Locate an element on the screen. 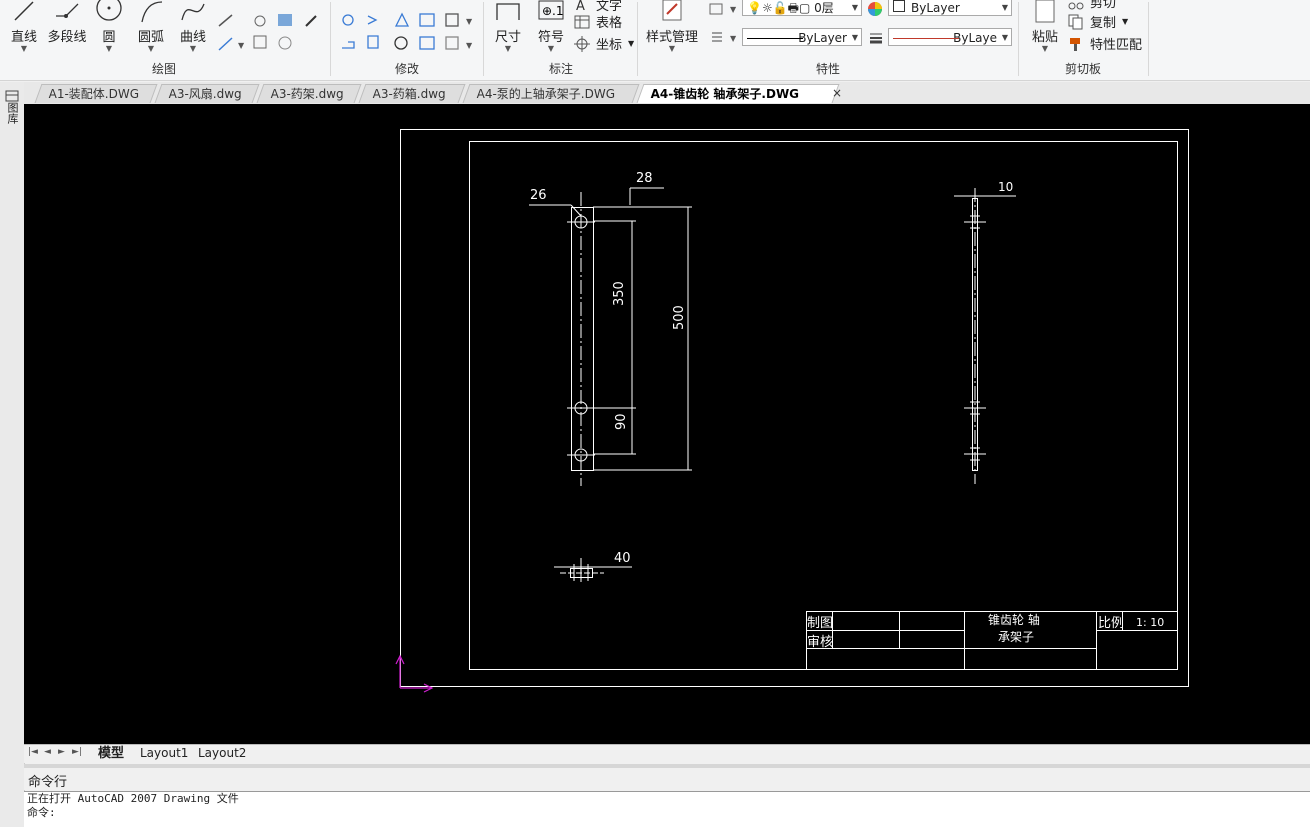 This screenshot has width=1310, height=827. modify-tools: ▼ ▼ is located at coordinates (408, 32).